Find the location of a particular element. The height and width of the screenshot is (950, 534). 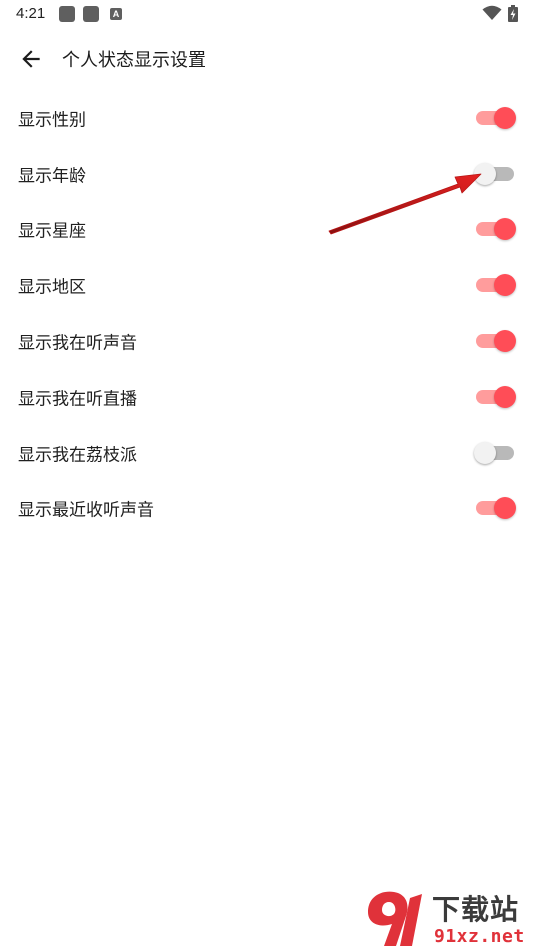

setting-row-listening-live: 显示我在听直播 is located at coordinates (267, 397).